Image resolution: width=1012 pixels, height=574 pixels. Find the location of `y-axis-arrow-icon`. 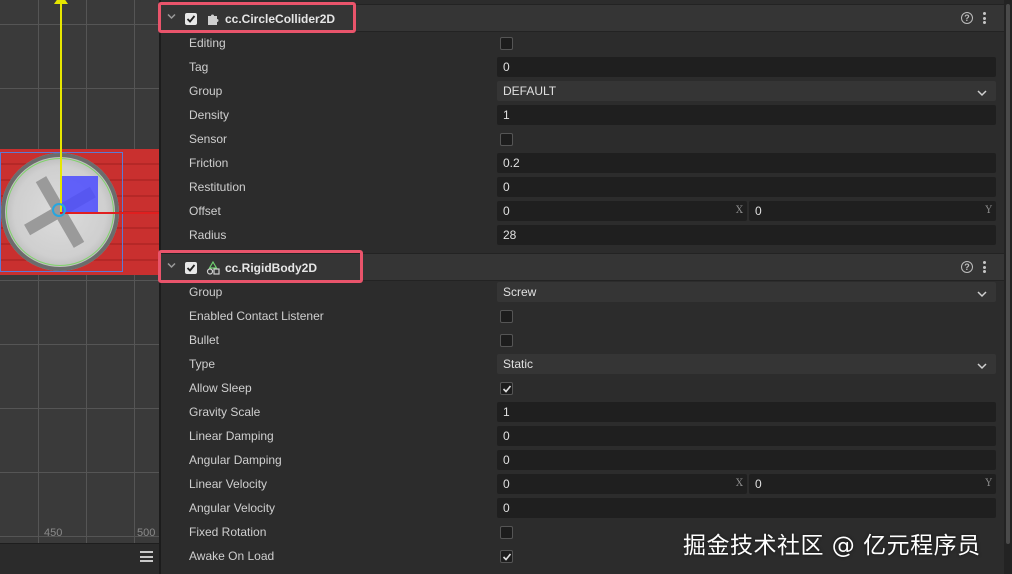

y-axis-arrow-icon is located at coordinates (61, 2).